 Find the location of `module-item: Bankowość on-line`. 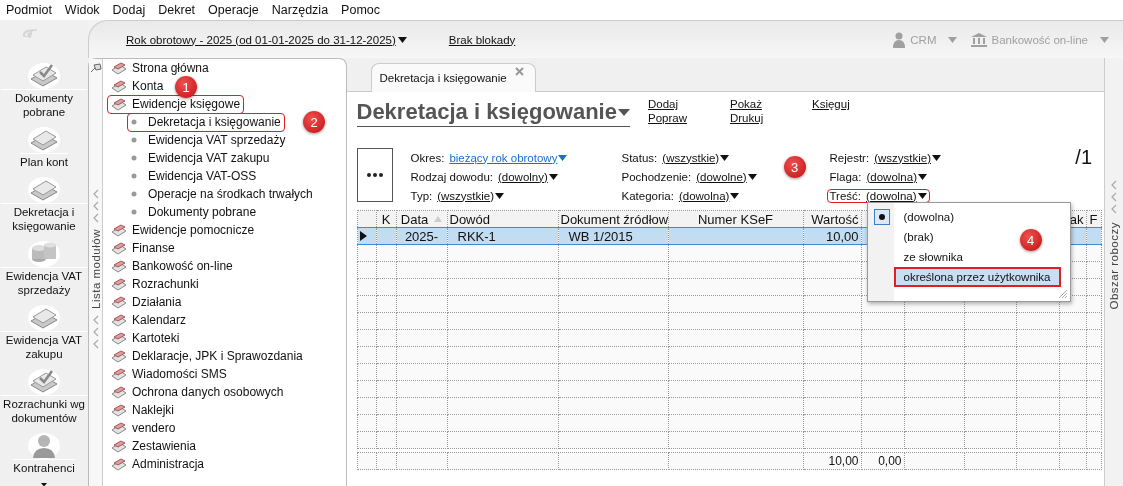

module-item: Bankowość on-line is located at coordinates (172, 266).